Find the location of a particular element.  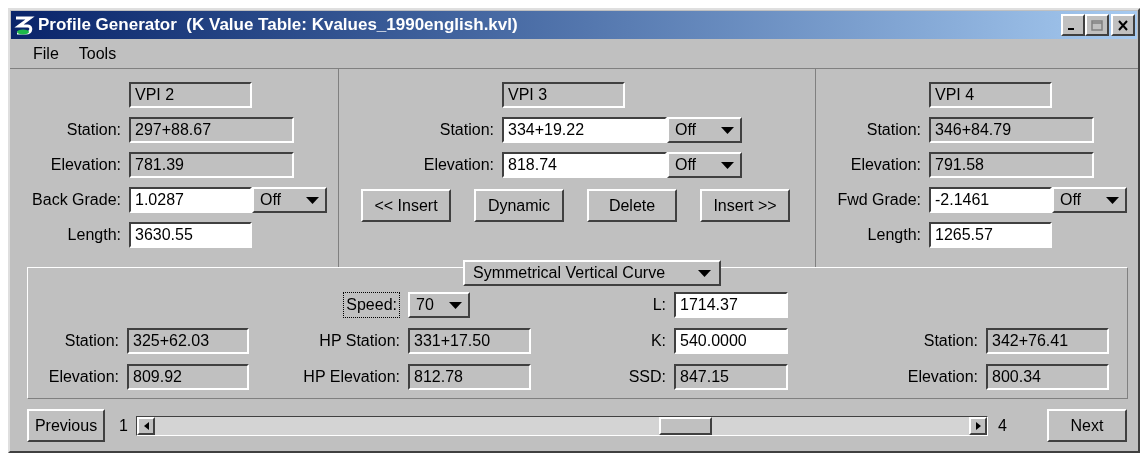

scroll-left-icon is located at coordinates (146, 425).